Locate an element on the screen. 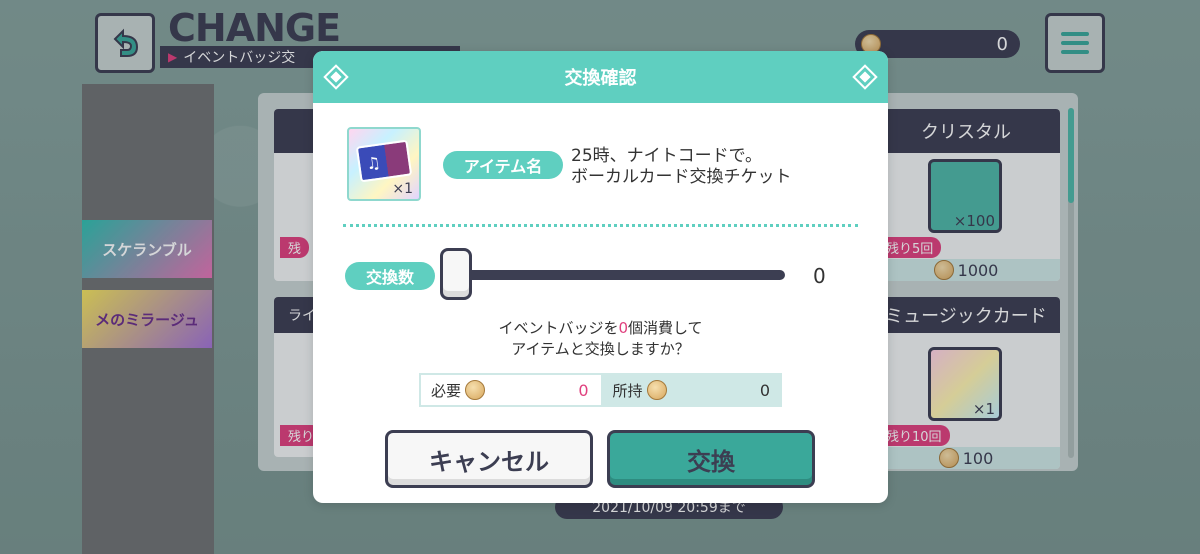  dialog-title: 交換確認 is located at coordinates (600, 78).